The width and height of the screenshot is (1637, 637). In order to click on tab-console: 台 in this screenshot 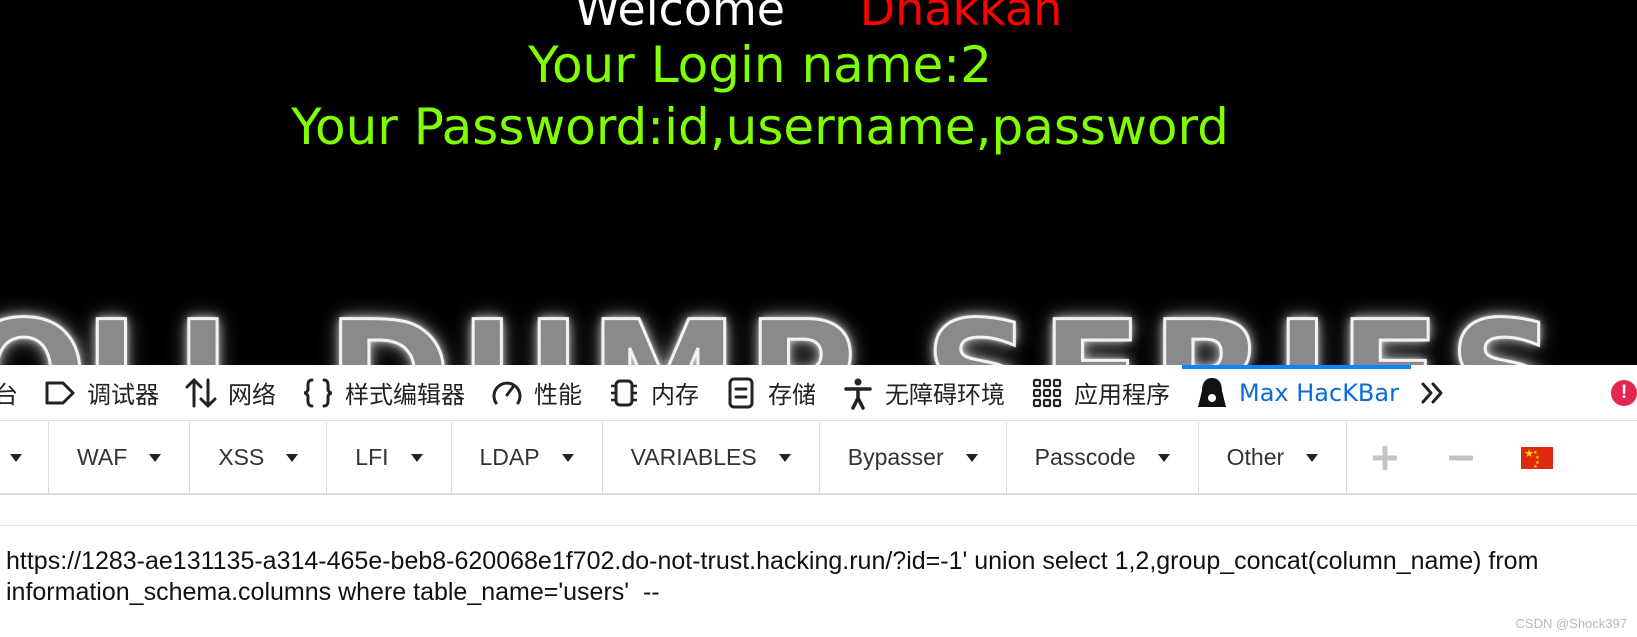, I will do `click(15, 393)`.